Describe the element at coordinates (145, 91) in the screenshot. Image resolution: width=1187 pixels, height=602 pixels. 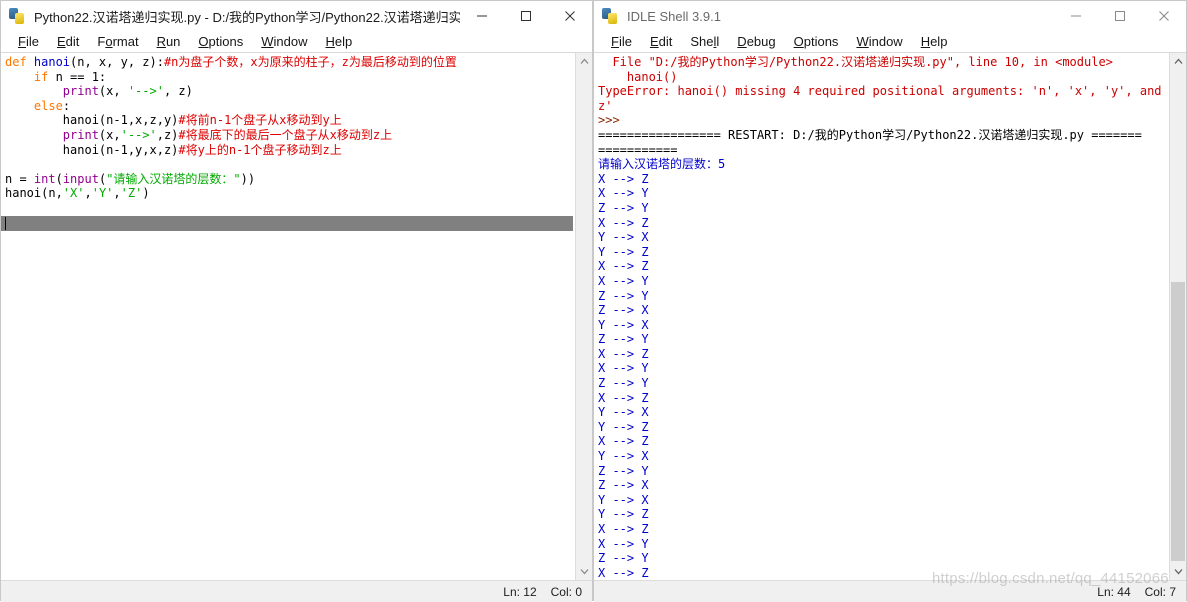
I see `code-token: '-->'` at that location.